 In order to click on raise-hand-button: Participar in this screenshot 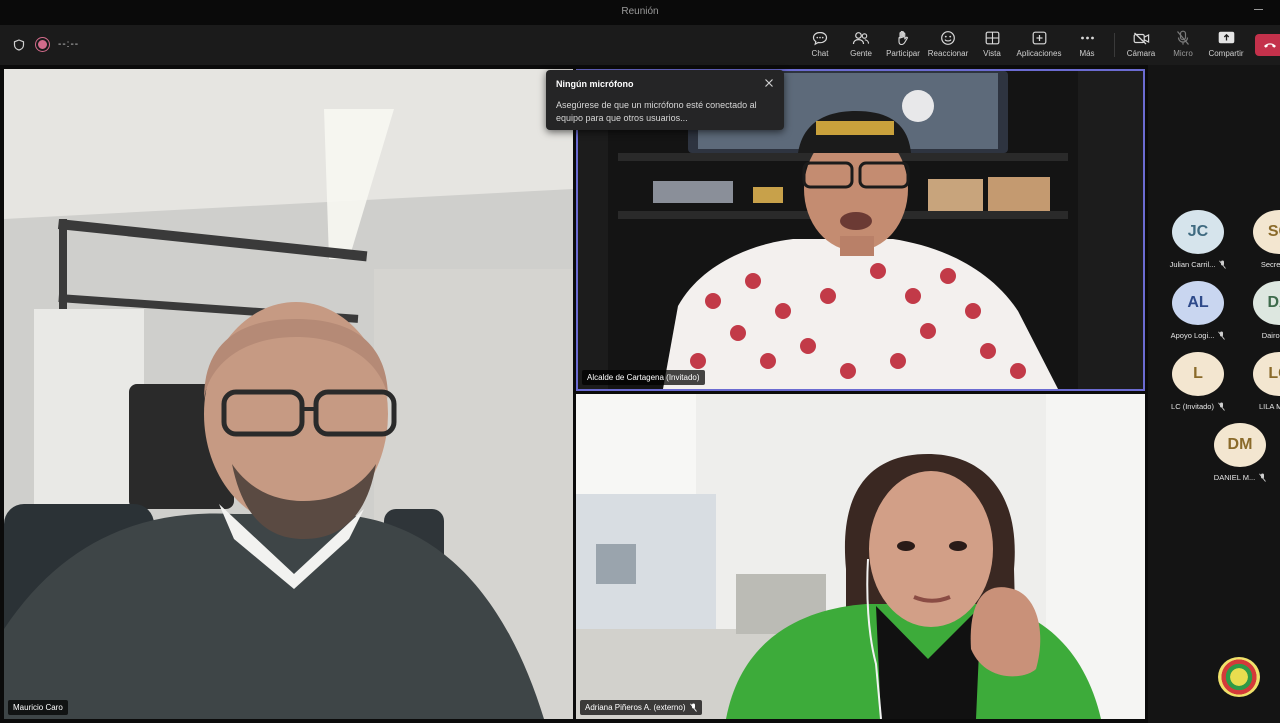, I will do `click(903, 46)`.